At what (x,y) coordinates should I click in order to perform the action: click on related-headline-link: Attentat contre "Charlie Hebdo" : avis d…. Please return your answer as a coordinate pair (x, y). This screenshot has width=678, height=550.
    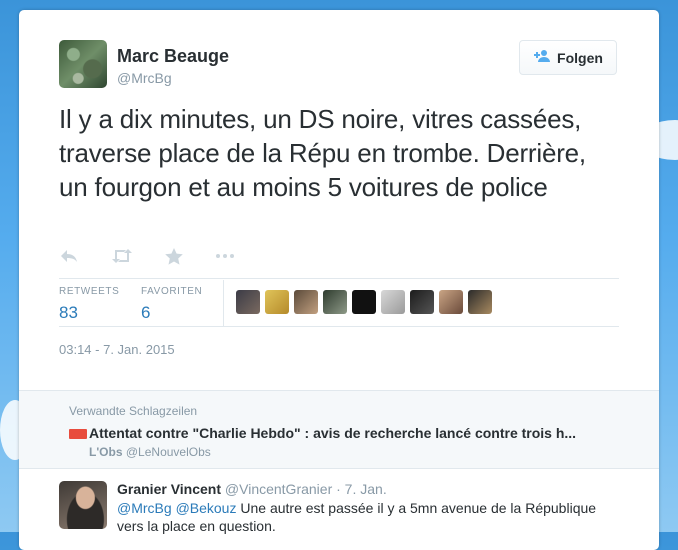
    Looking at the image, I should click on (349, 433).